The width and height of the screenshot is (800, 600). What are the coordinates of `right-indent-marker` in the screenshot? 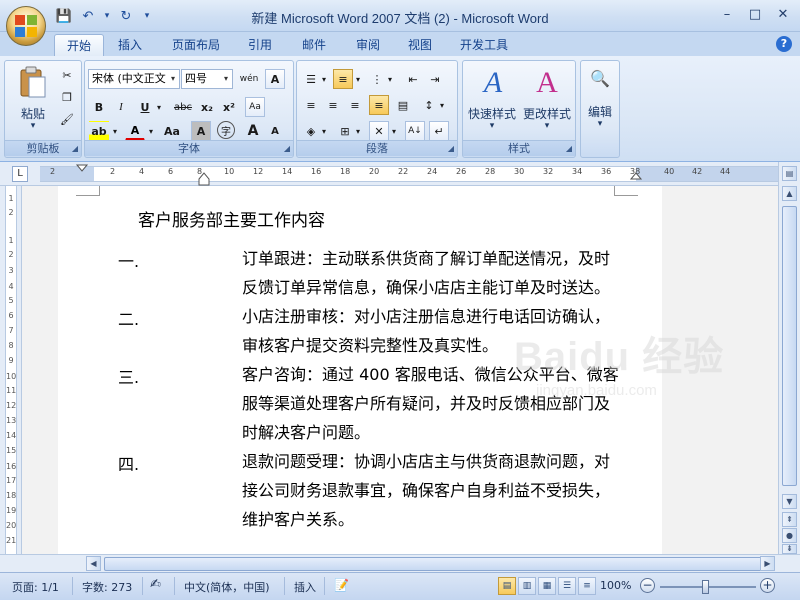 It's located at (636, 179).